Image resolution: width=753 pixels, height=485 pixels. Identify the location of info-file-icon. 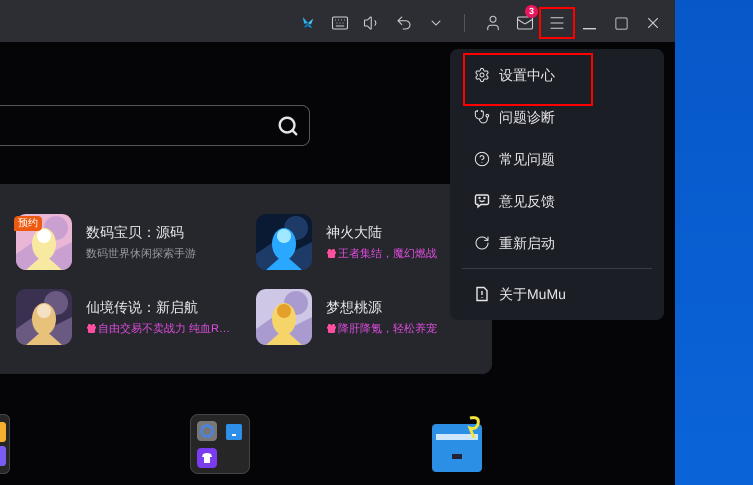
(482, 294).